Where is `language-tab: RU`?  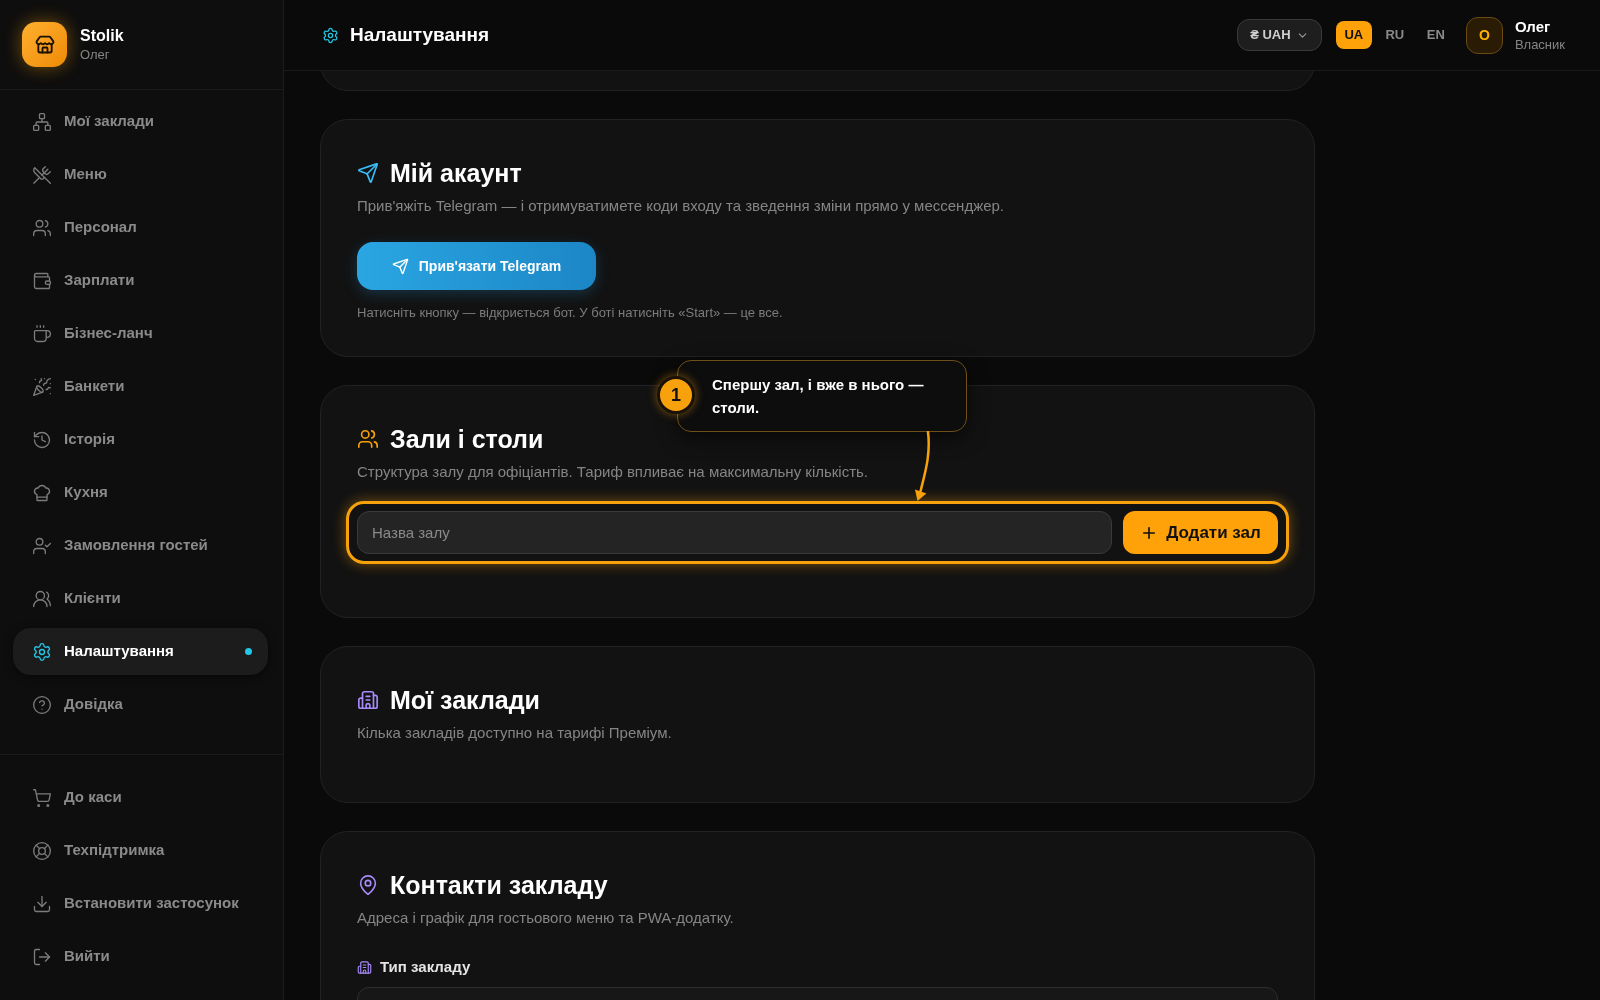
language-tab: RU is located at coordinates (1394, 35).